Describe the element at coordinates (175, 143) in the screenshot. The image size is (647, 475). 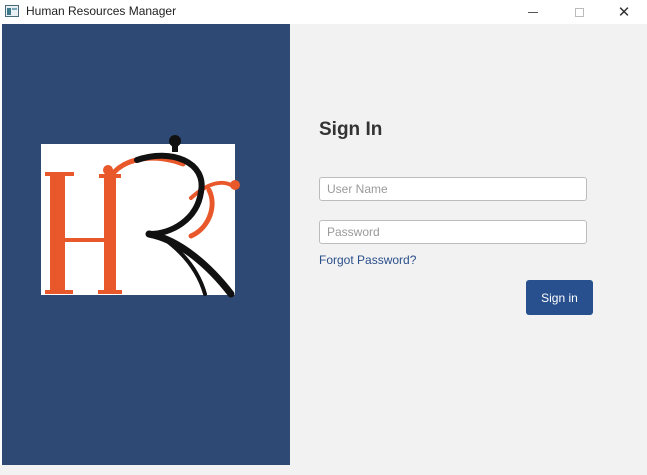
I see `logo-black-head` at that location.